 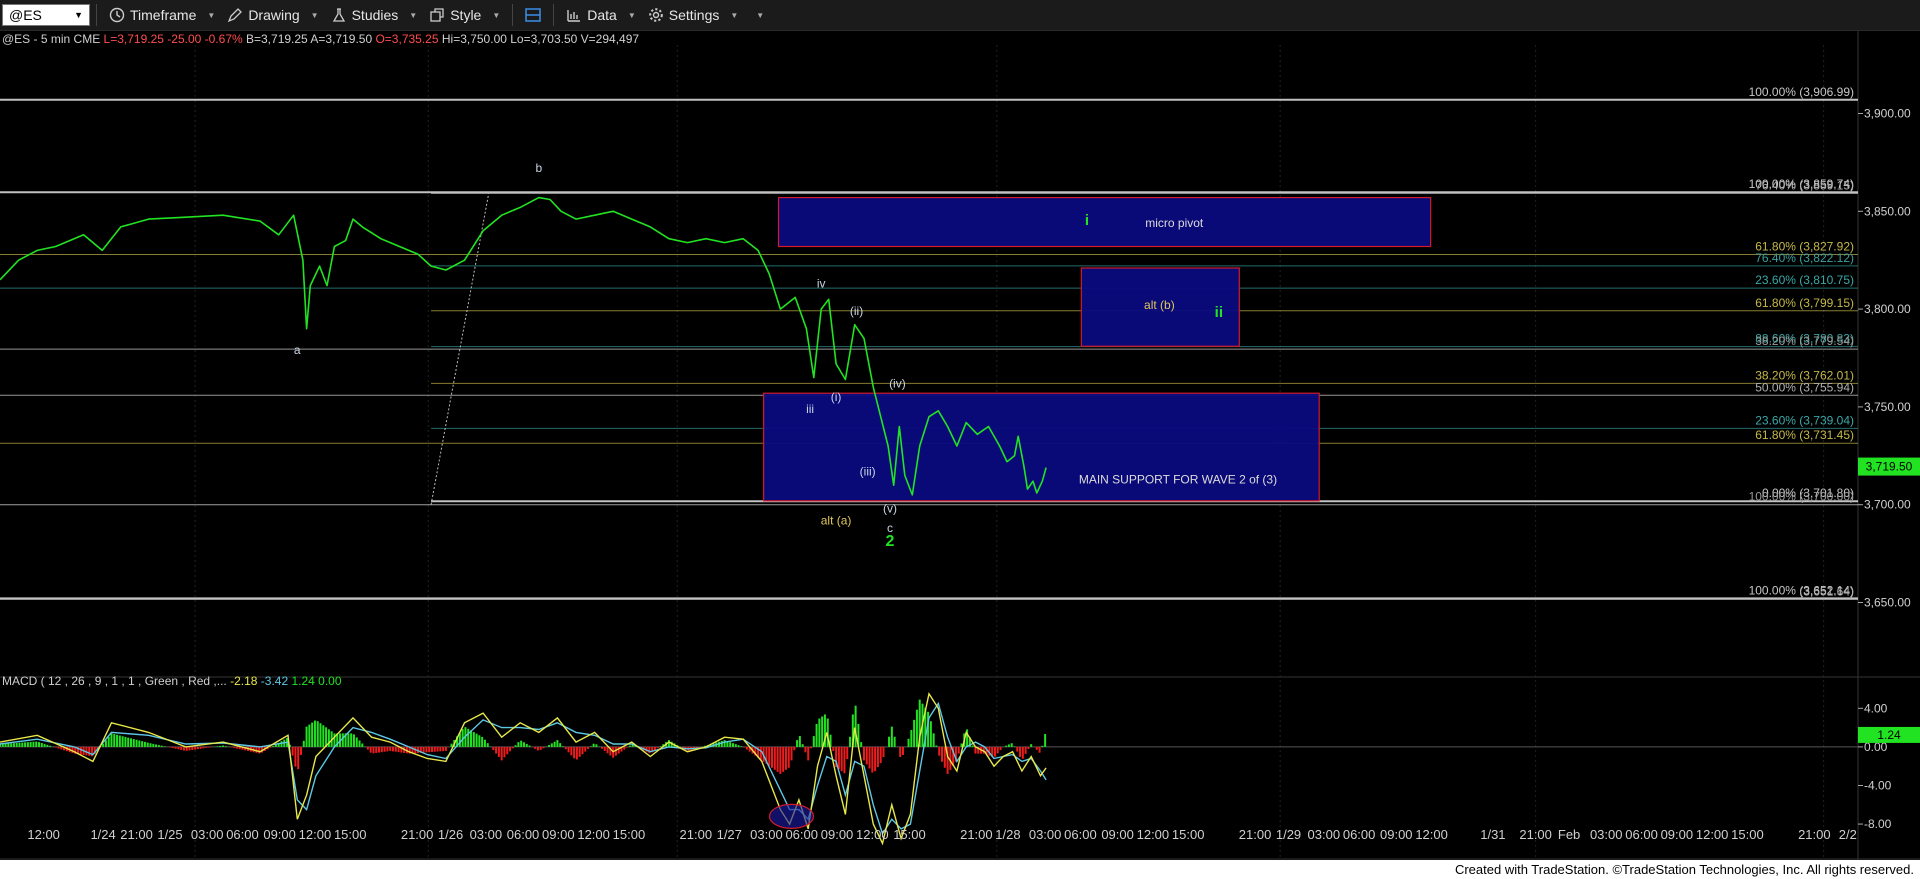 I want to click on drawing-button: Drawing ▼, so click(x=272, y=15).